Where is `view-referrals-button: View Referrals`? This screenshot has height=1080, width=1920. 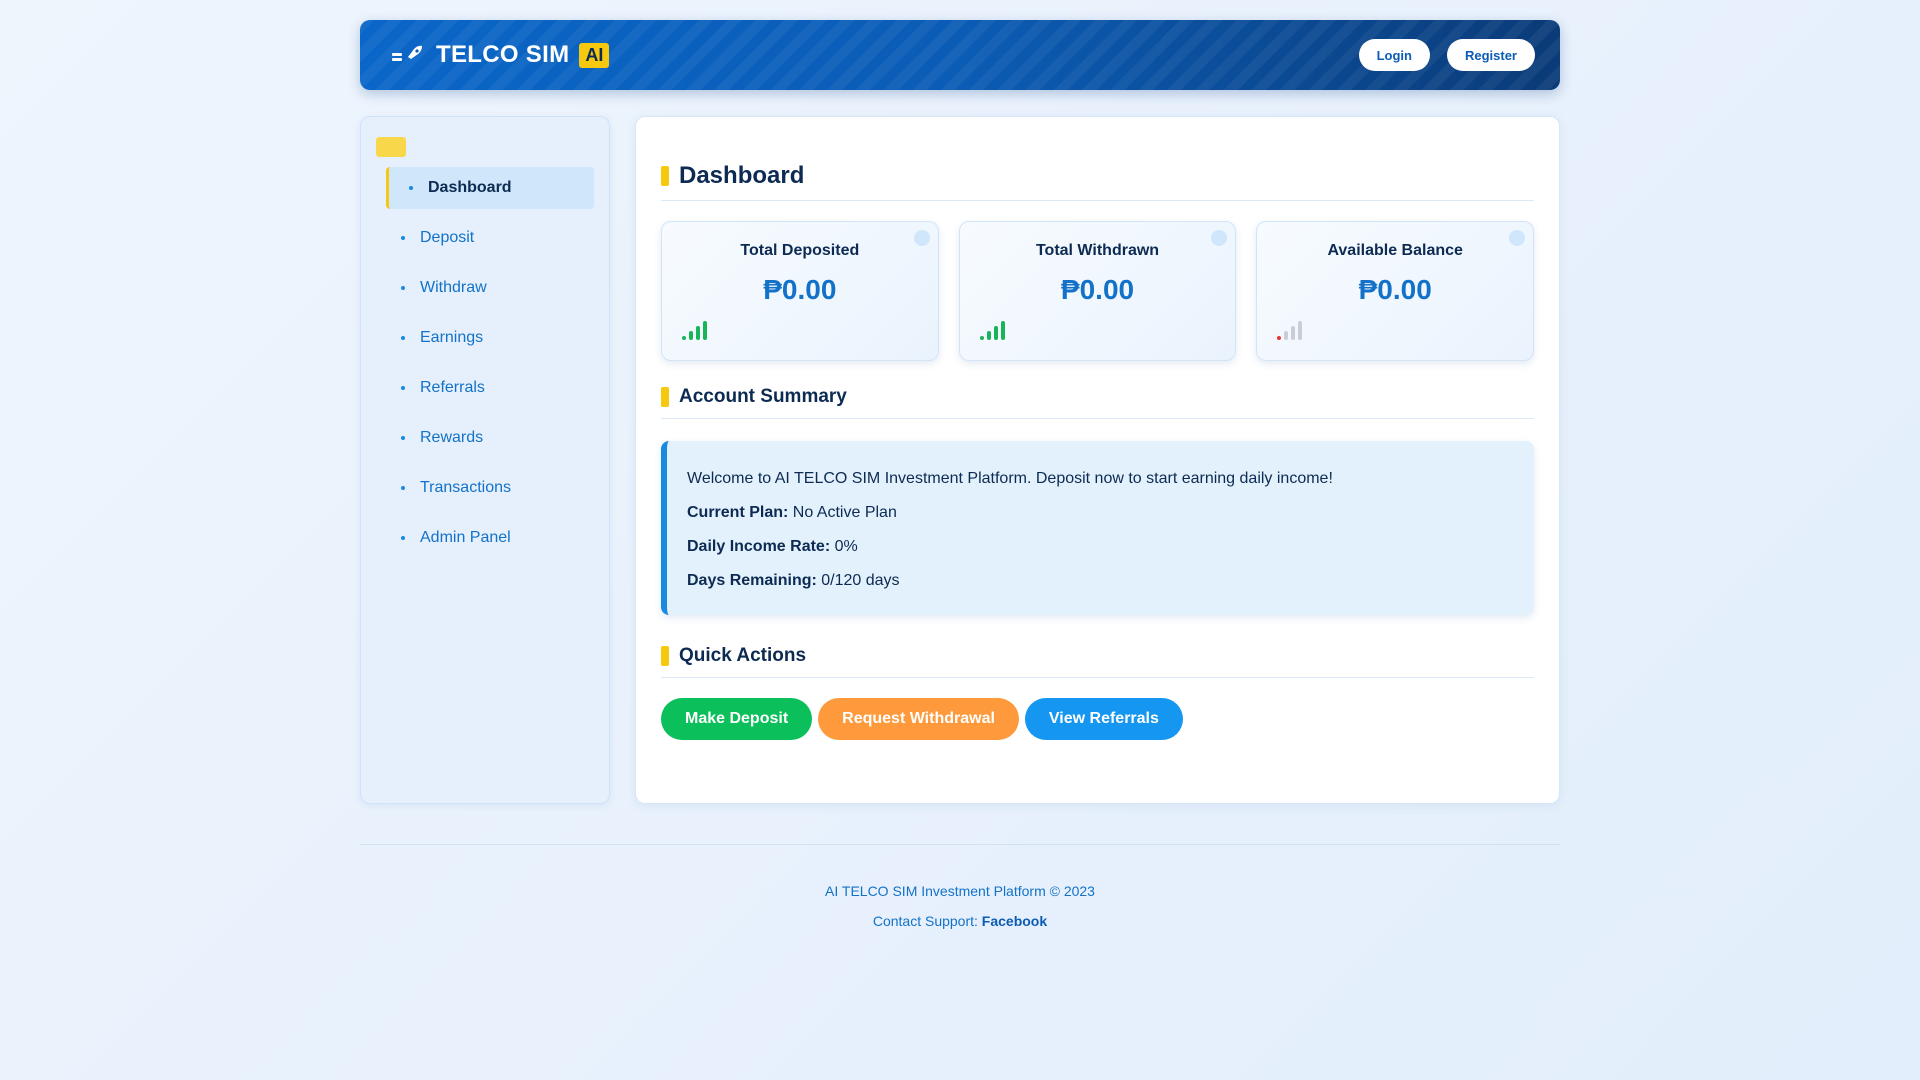
view-referrals-button: View Referrals is located at coordinates (1103, 719).